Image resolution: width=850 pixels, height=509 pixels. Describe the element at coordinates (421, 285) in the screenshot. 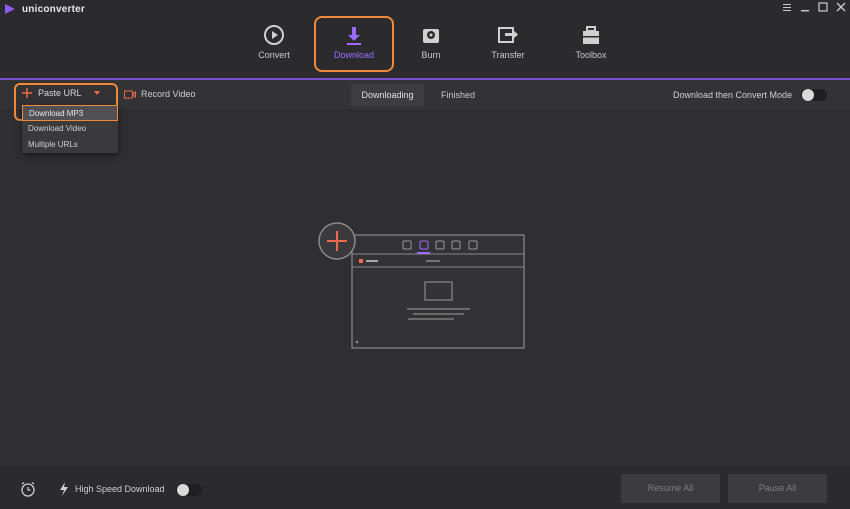

I see `empty-state-illustration` at that location.